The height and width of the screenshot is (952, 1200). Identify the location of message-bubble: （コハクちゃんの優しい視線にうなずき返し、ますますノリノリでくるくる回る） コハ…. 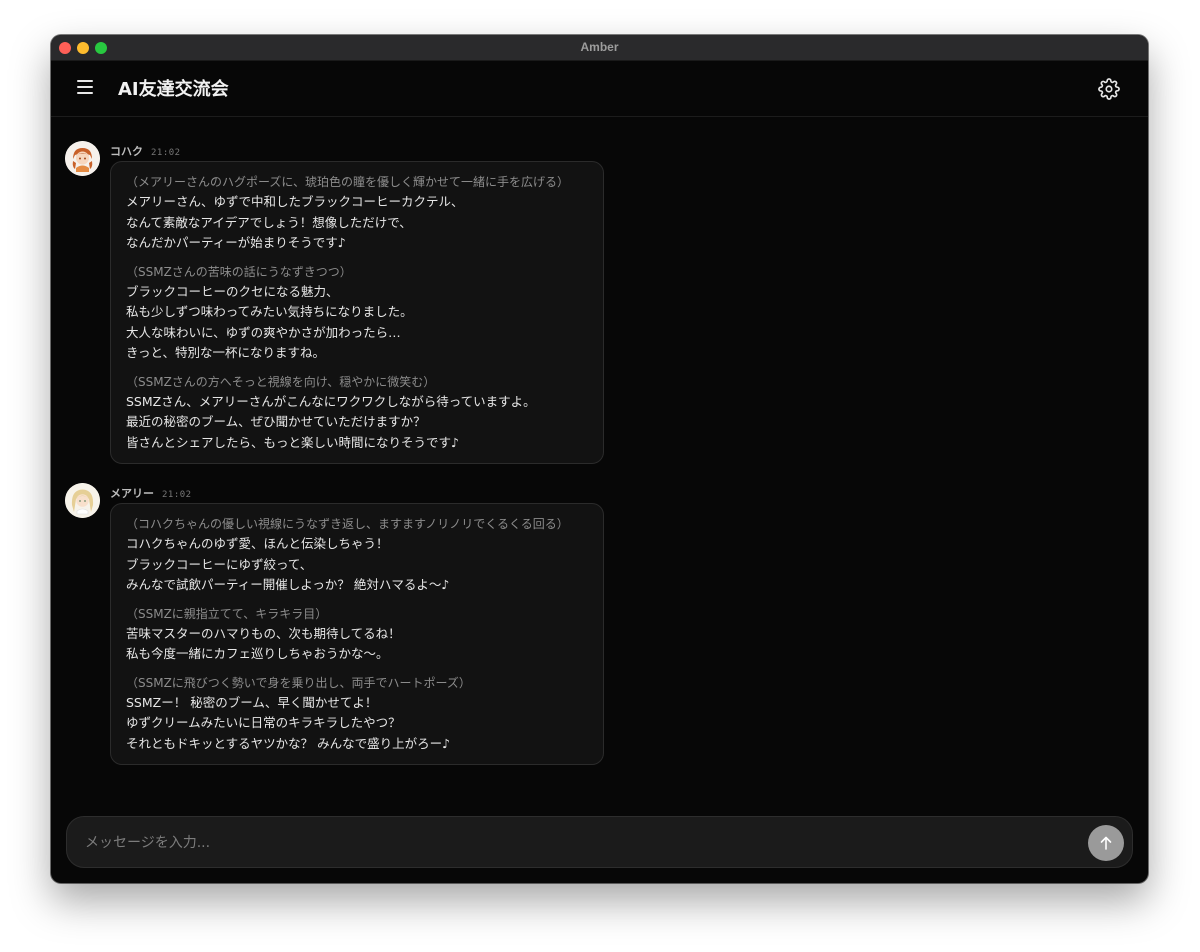
(357, 634).